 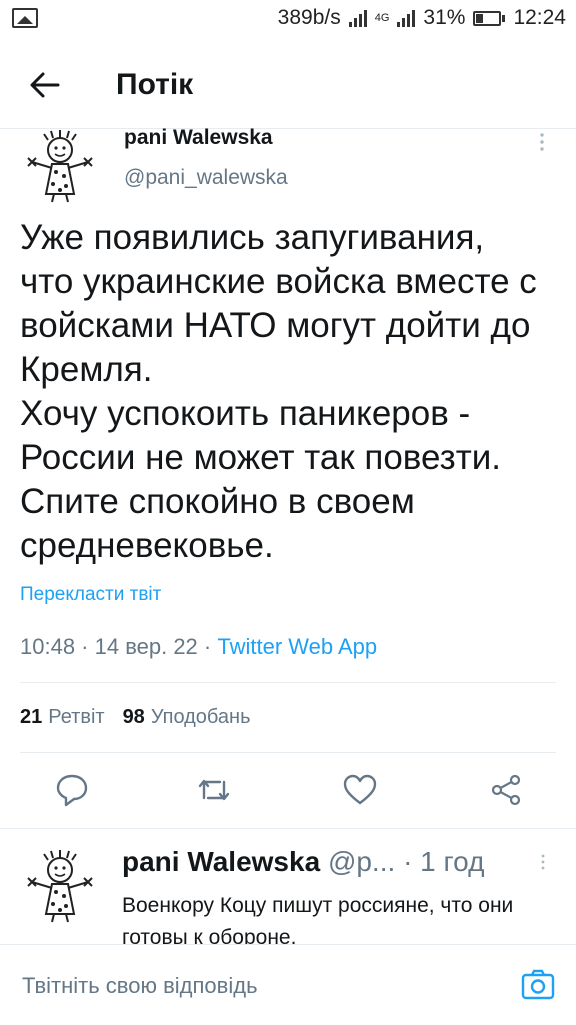 I want to click on retweets-count: 21, so click(x=31, y=717).